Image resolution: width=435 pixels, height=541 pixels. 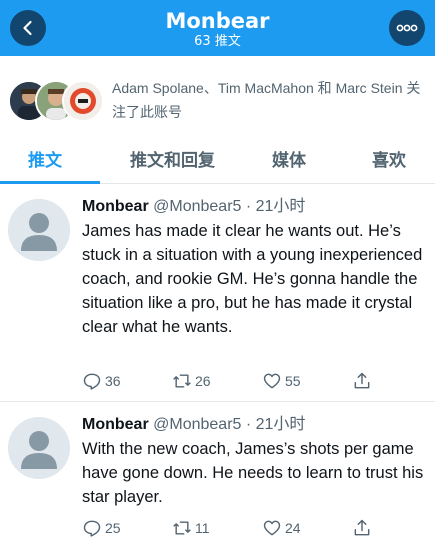 I want to click on more-dots-icon, so click(x=407, y=28).